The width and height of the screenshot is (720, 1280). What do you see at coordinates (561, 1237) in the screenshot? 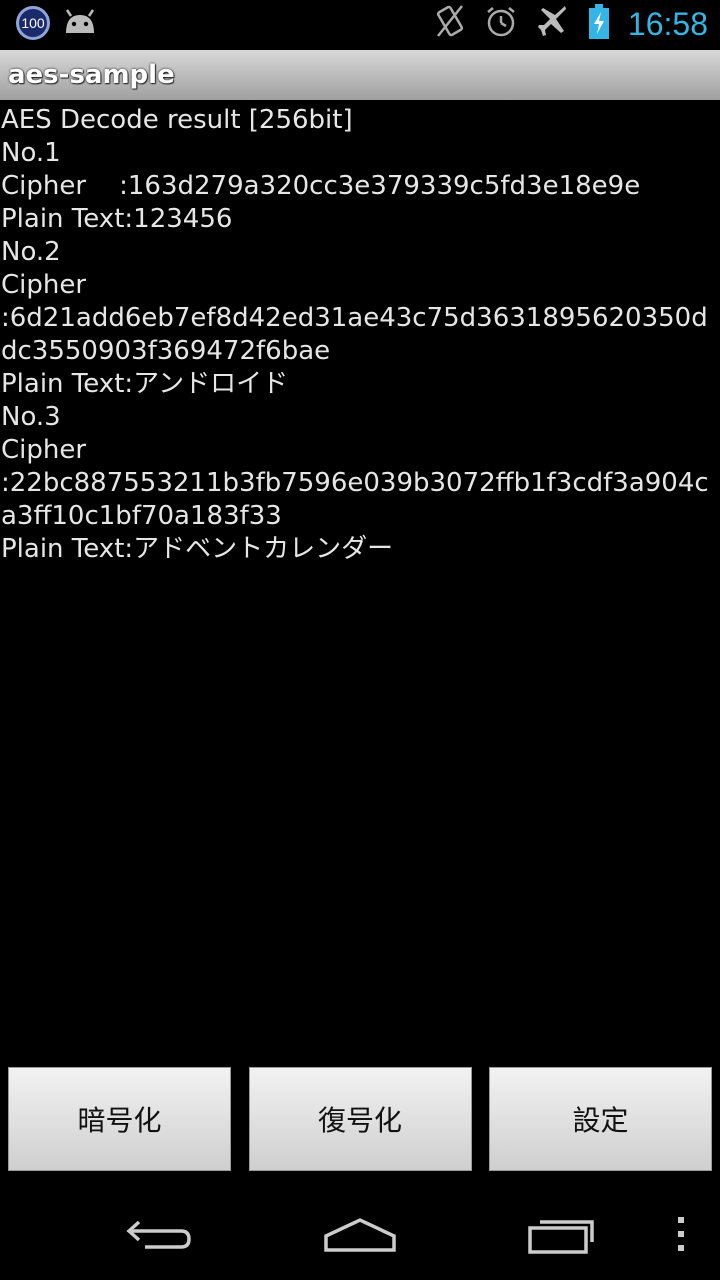
I see `recent-apps-icon` at bounding box center [561, 1237].